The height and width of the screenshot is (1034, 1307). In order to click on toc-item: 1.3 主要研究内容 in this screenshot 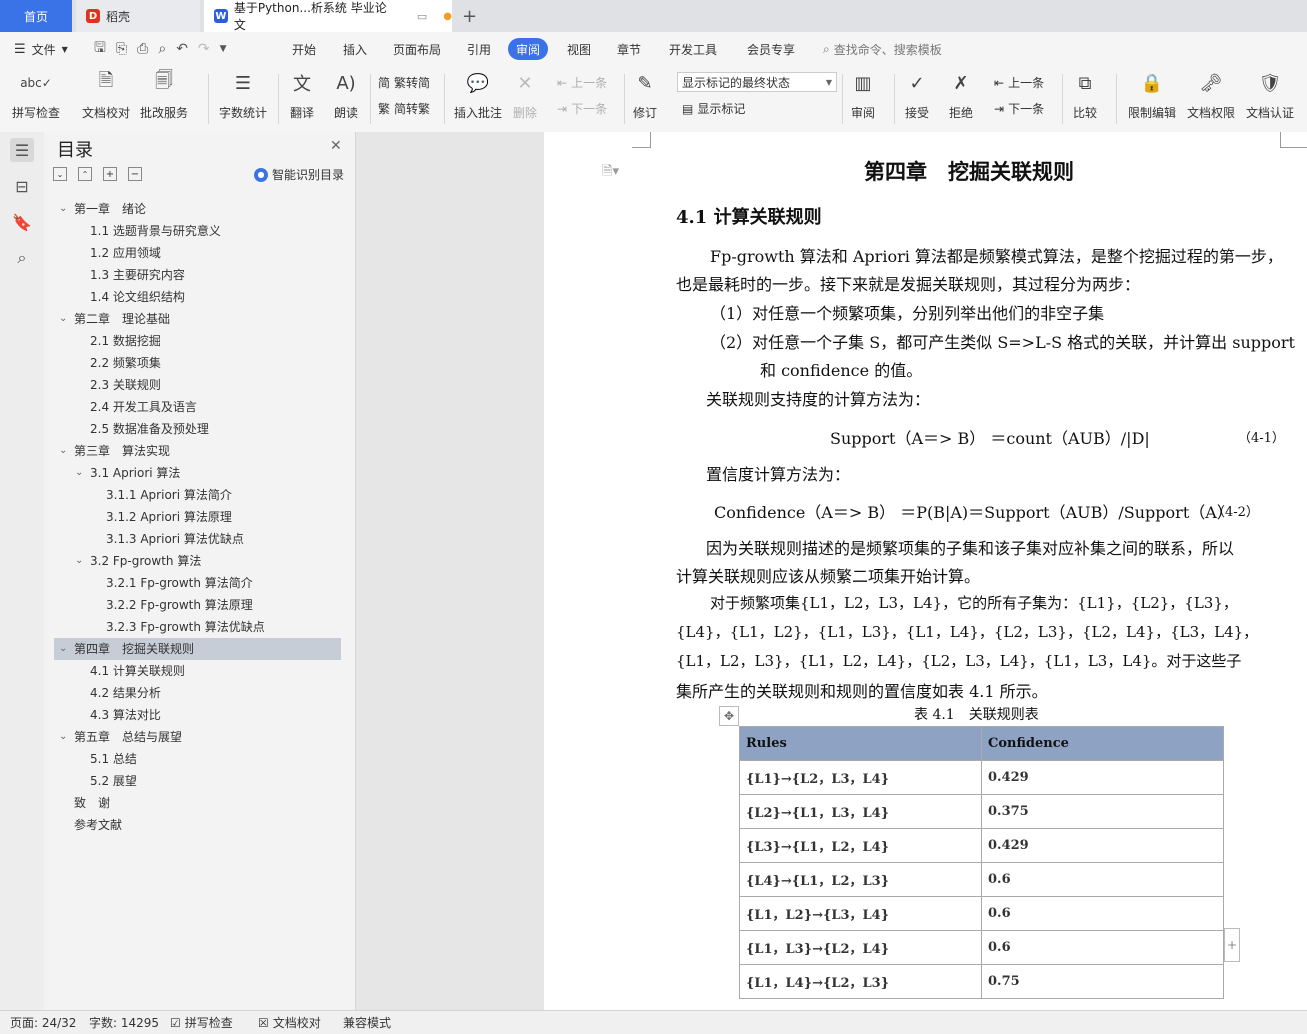, I will do `click(137, 275)`.